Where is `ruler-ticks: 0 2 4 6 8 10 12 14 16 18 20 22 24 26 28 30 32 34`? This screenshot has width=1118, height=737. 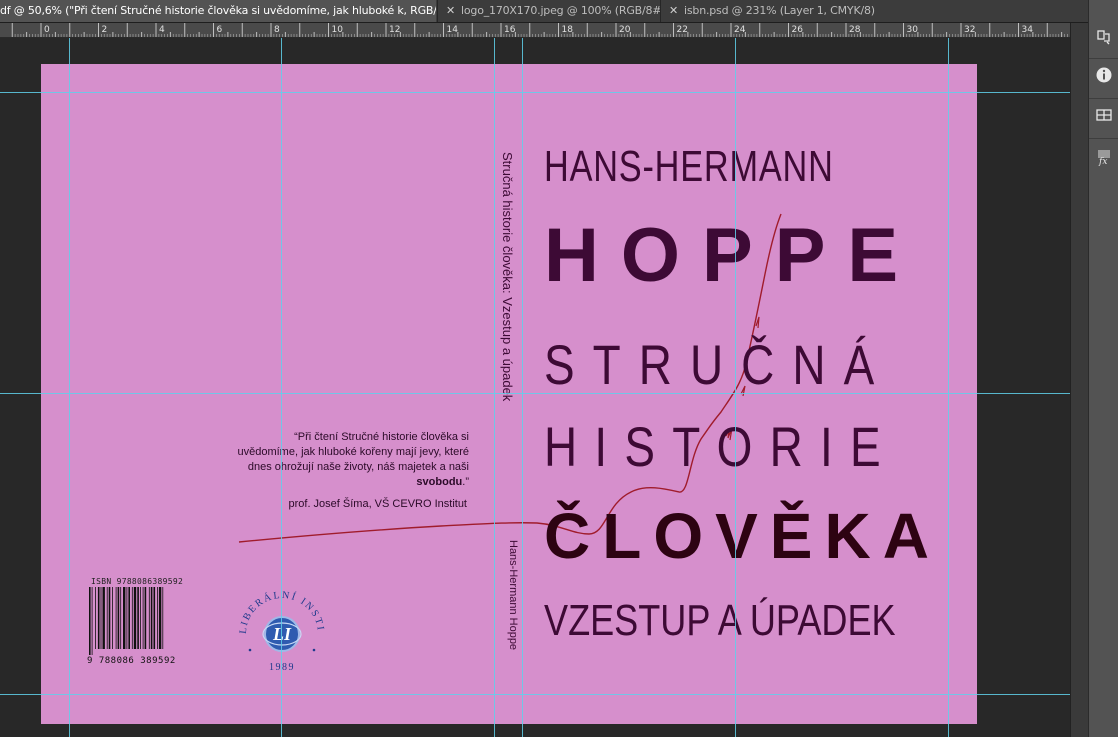
ruler-ticks: 0 2 4 6 8 10 12 14 16 18 20 22 24 26 28 30 32 34 is located at coordinates (539, 30).